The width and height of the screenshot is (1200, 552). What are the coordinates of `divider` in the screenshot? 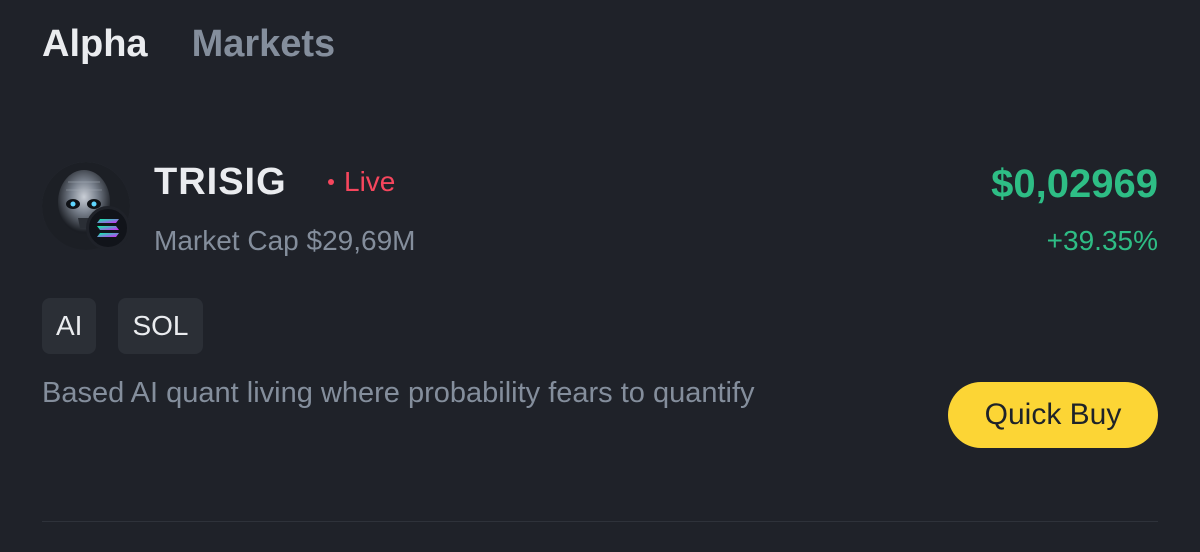 It's located at (600, 521).